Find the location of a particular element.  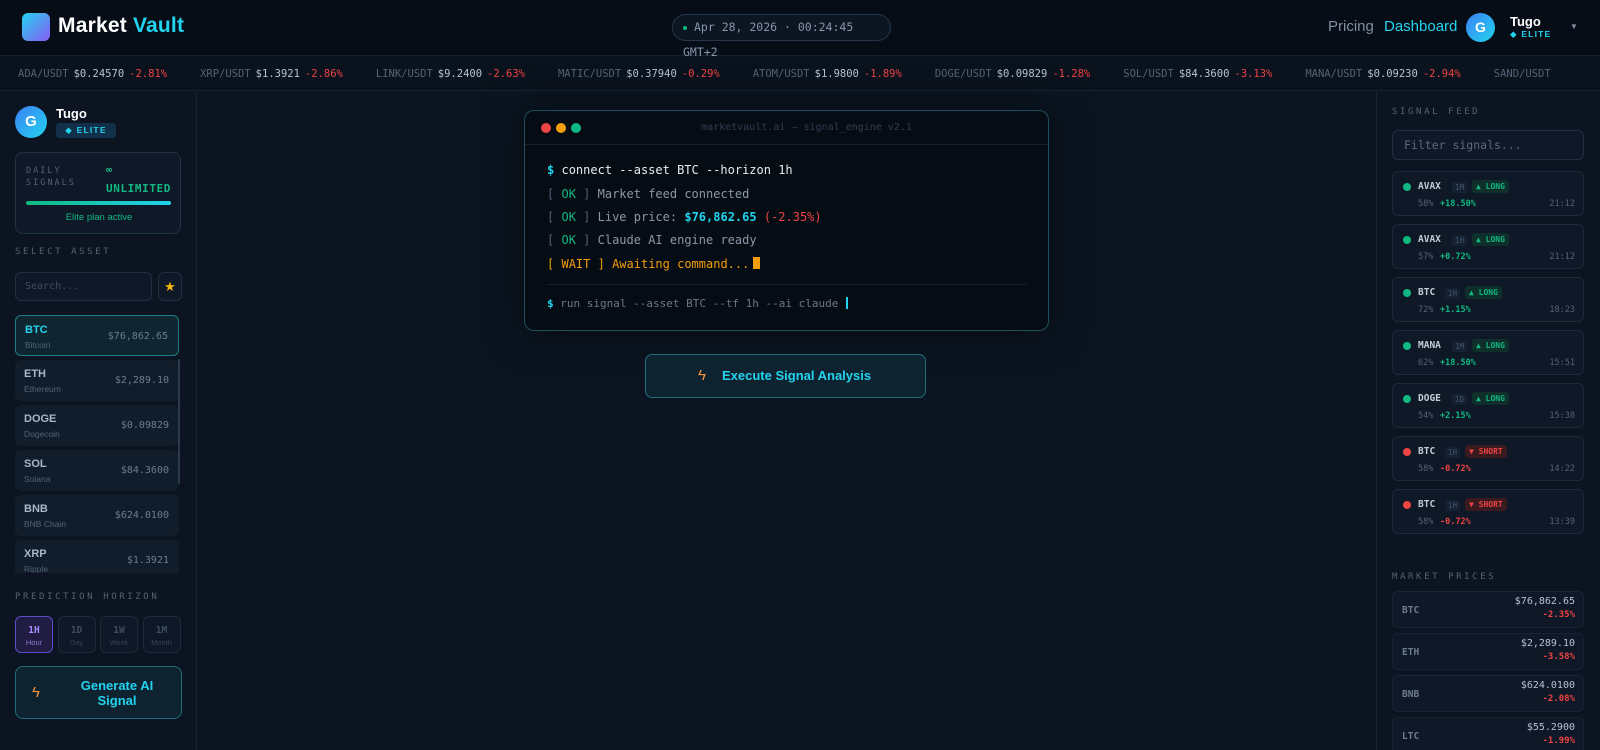

asset-row-eth: ETH Ethereum $2,289.10 is located at coordinates (97, 380).